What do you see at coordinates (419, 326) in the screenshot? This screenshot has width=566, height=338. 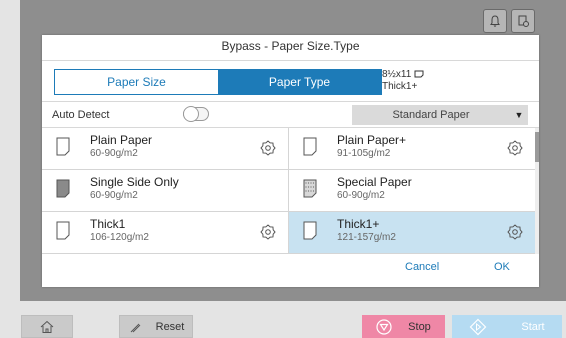 I see `stop-label: Stop` at bounding box center [419, 326].